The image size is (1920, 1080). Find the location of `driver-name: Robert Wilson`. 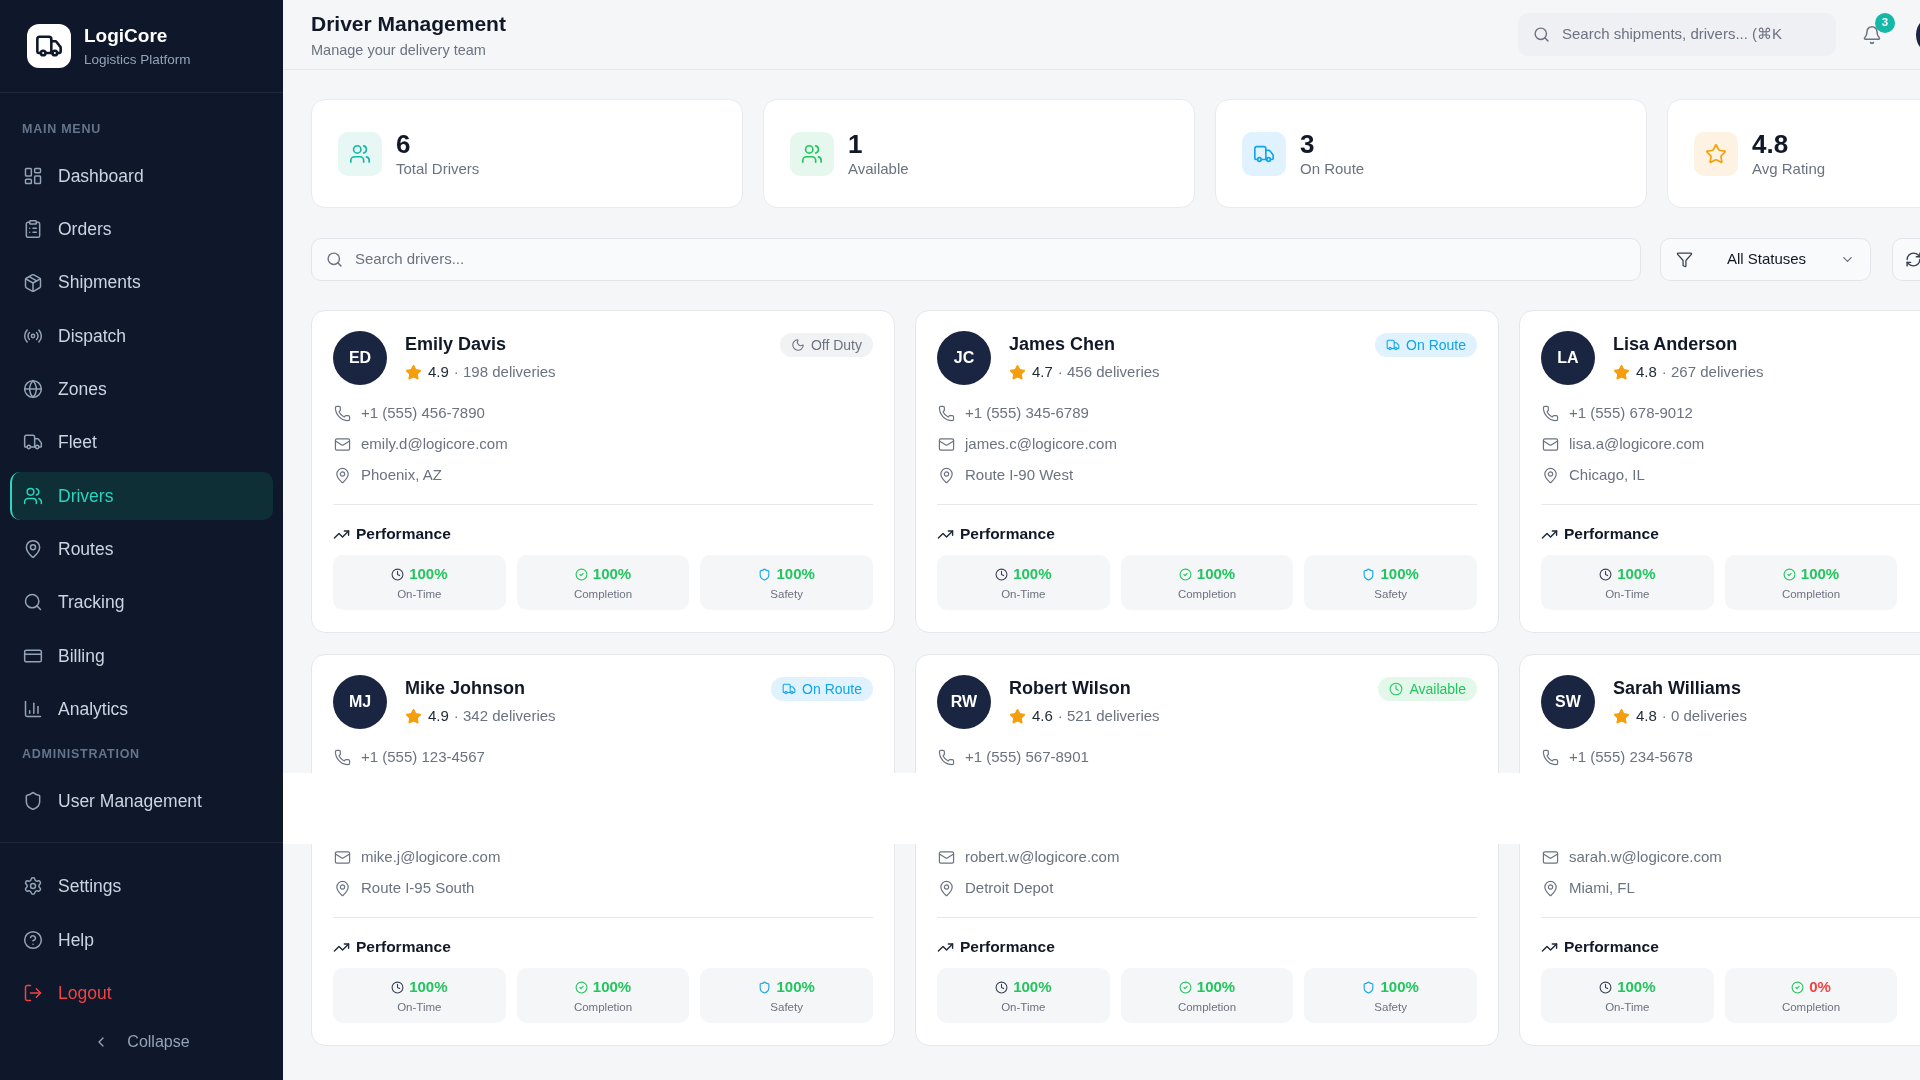

driver-name: Robert Wilson is located at coordinates (1070, 688).